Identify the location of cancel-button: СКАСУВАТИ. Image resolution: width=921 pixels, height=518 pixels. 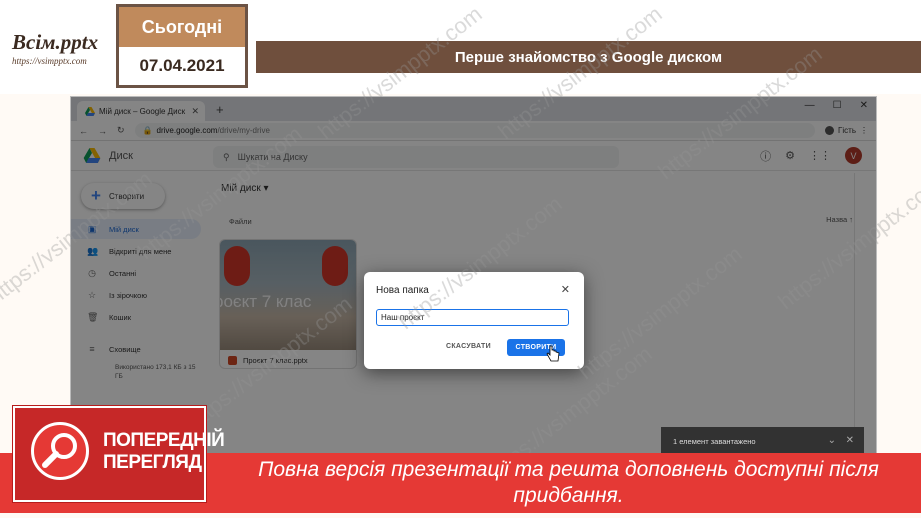
(468, 346).